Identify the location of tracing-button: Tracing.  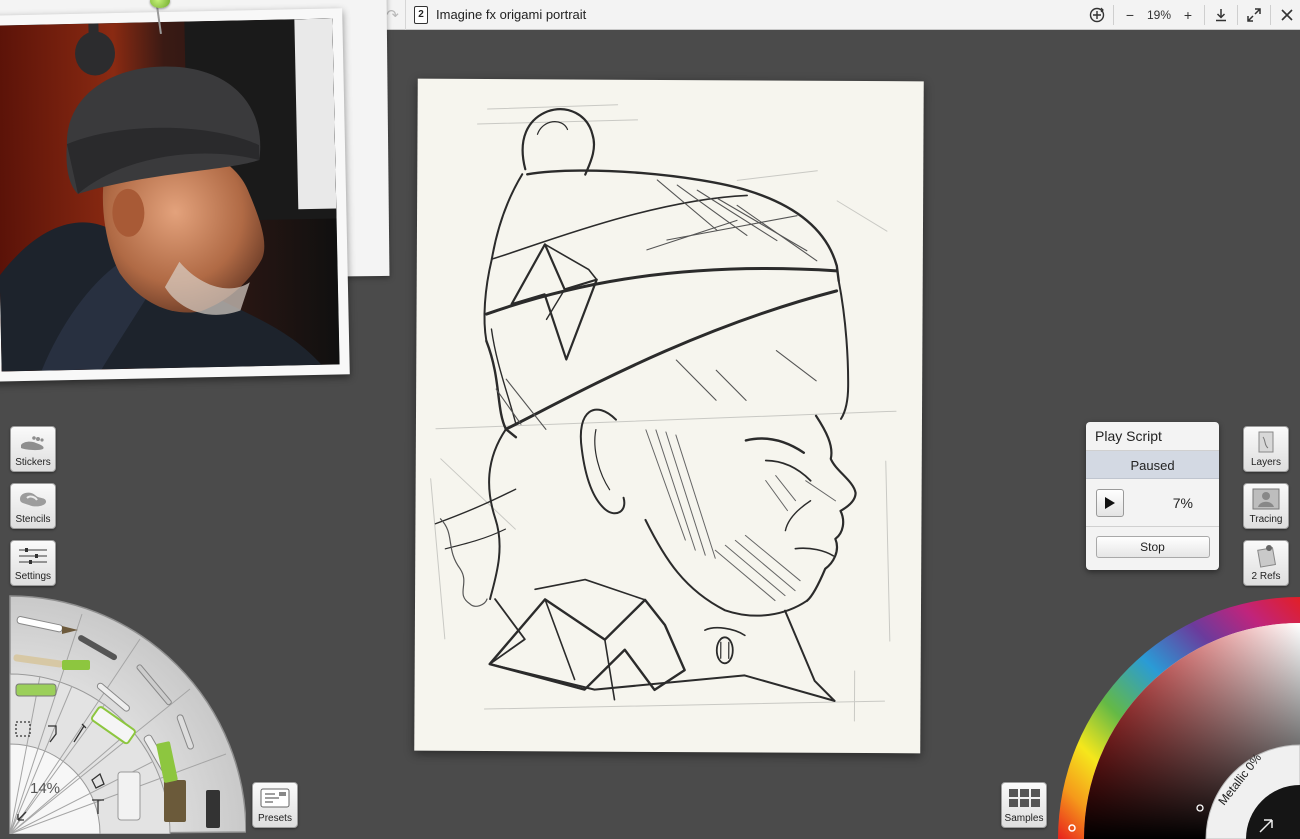
(1266, 506).